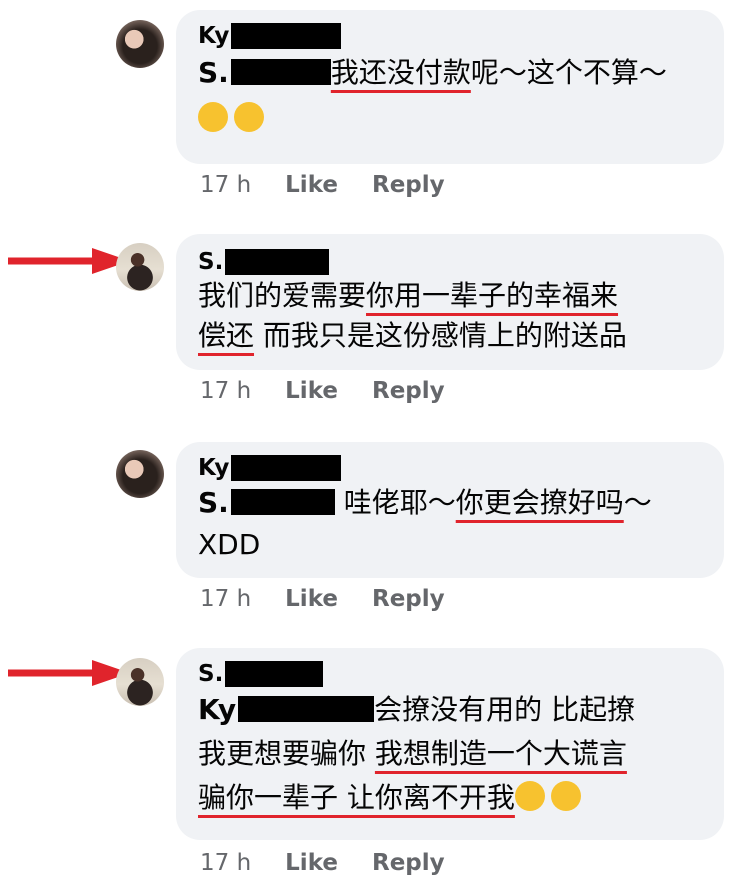 Image resolution: width=749 pixels, height=881 pixels. Describe the element at coordinates (412, 315) in the screenshot. I see `comment-text: 我们的爱需要你用一辈子的幸福来 偿还 而我只是这份感情上的附送品` at that location.